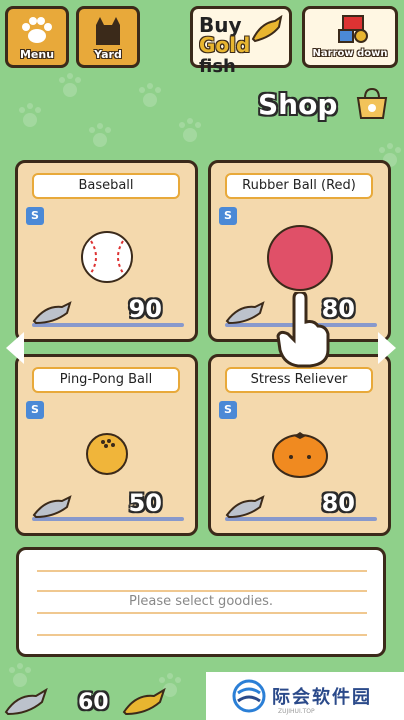 Image resolution: width=404 pixels, height=720 pixels. Describe the element at coordinates (106, 257) in the screenshot. I see `baseball-icon` at that location.